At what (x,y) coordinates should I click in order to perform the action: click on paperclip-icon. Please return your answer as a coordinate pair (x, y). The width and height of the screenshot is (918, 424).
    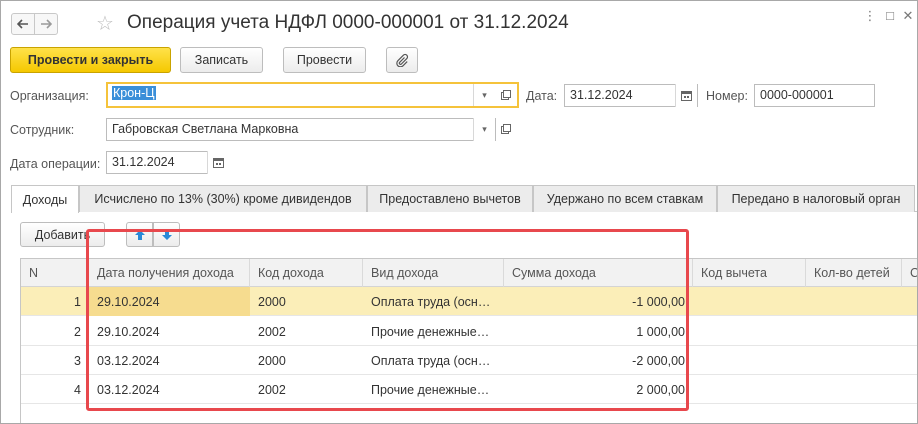
    Looking at the image, I should click on (402, 60).